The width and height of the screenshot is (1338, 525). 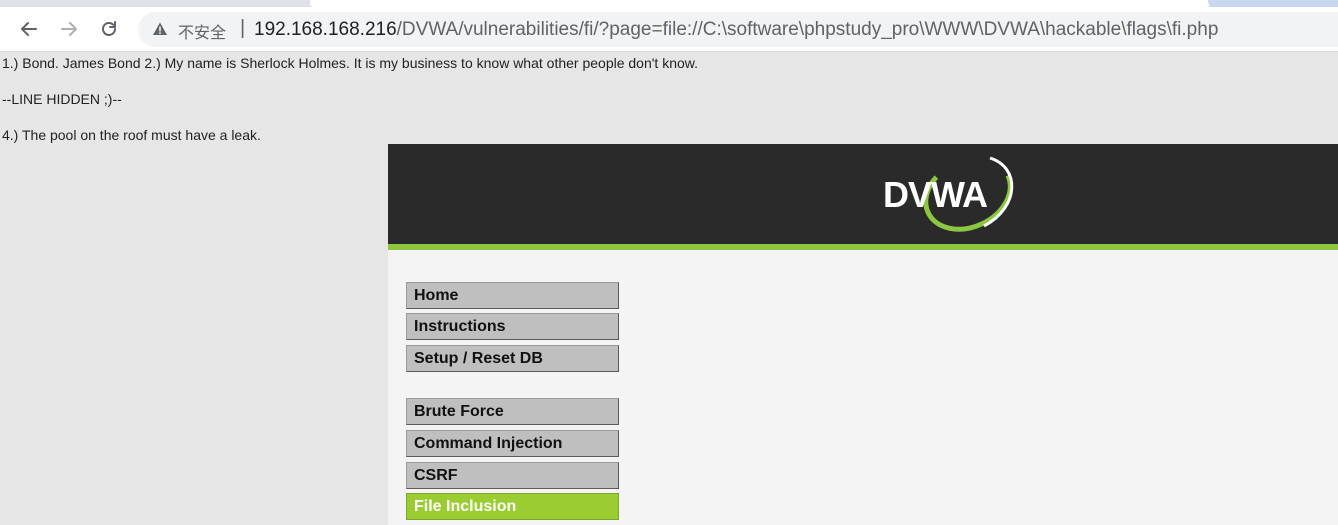 I want to click on security-status-label: 不安全, so click(x=202, y=31).